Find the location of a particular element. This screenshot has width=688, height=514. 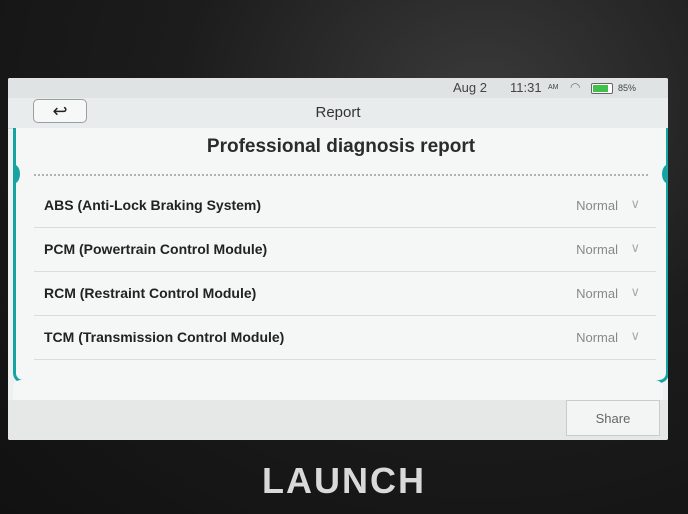

bottom-action-bar: Share is located at coordinates (338, 420).